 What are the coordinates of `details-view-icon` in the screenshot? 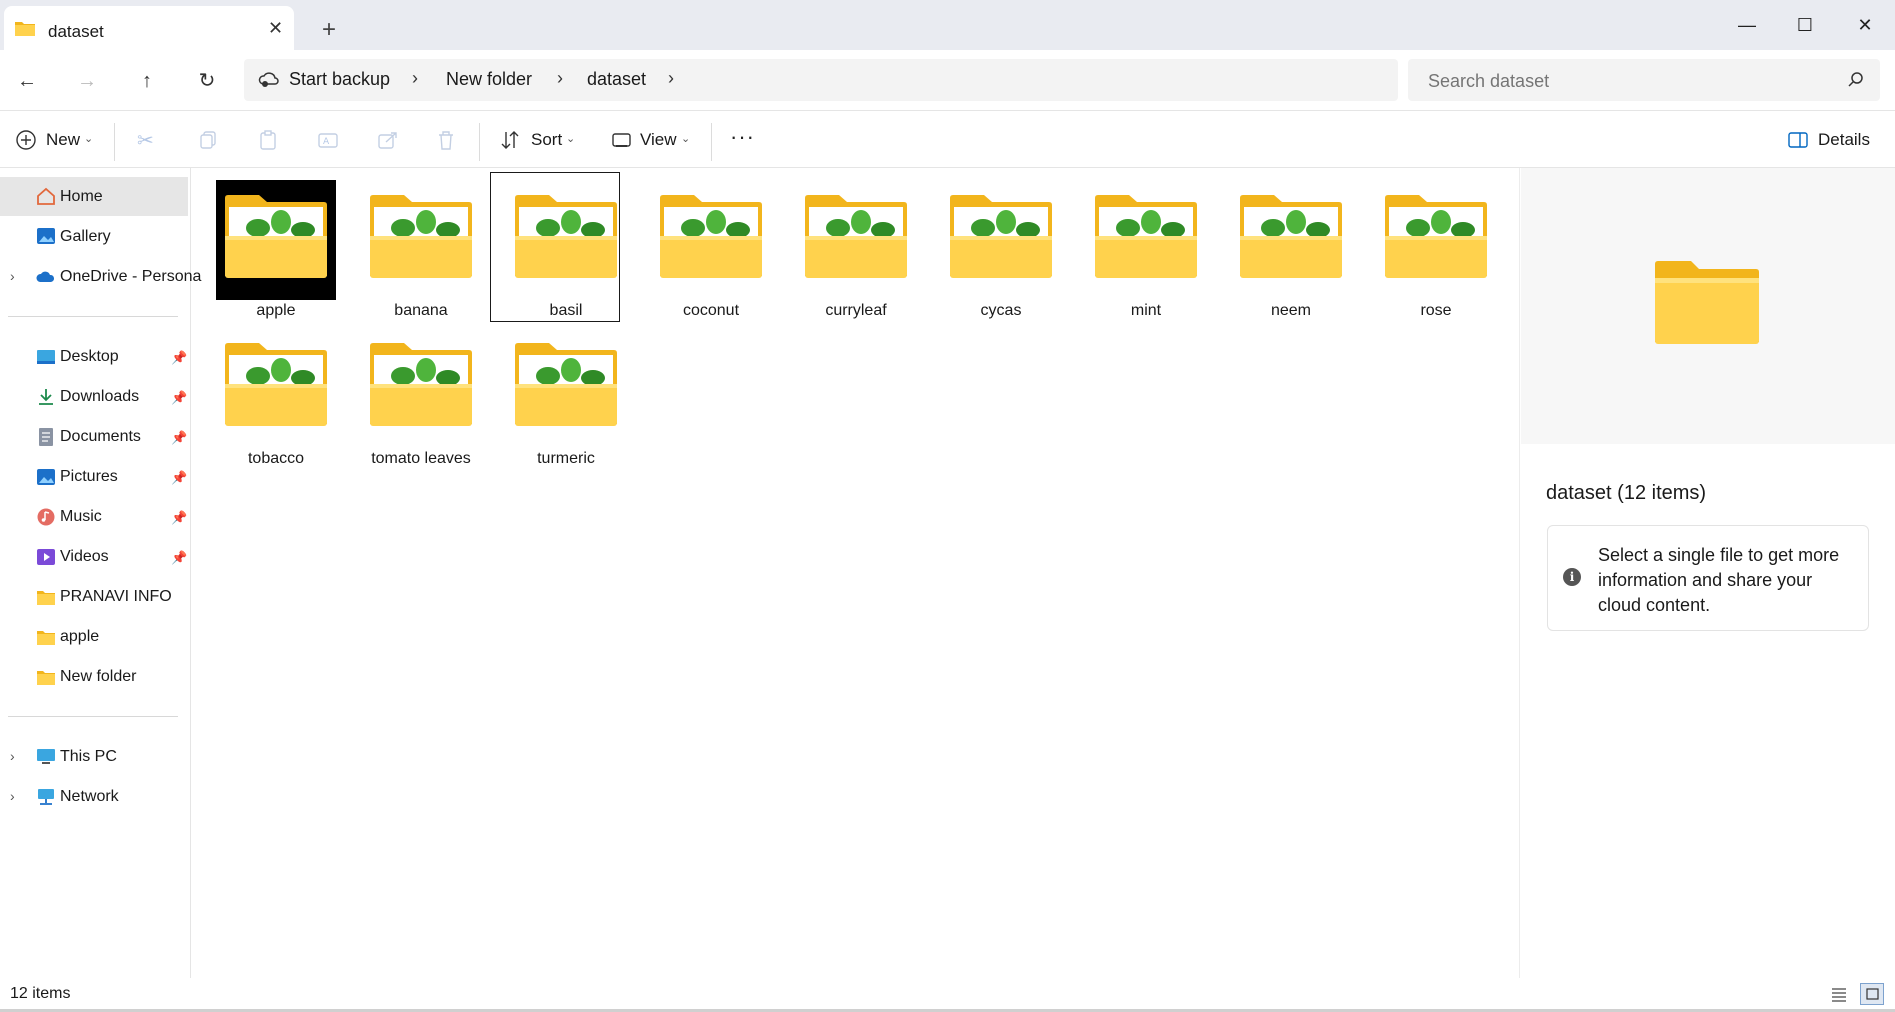 It's located at (1839, 994).